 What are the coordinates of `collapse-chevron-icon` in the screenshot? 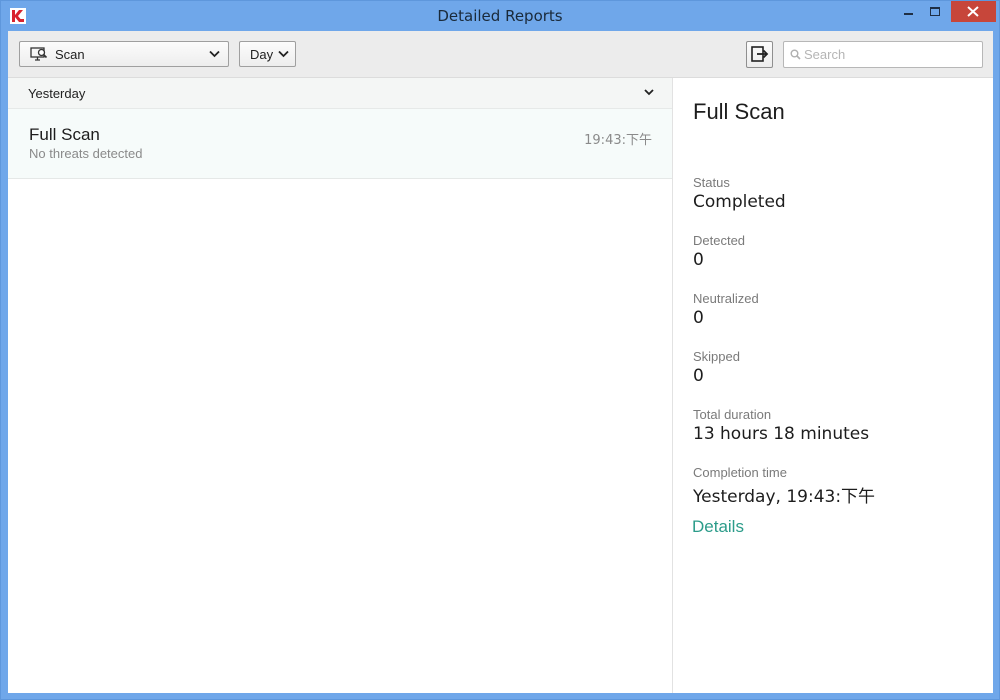 It's located at (649, 92).